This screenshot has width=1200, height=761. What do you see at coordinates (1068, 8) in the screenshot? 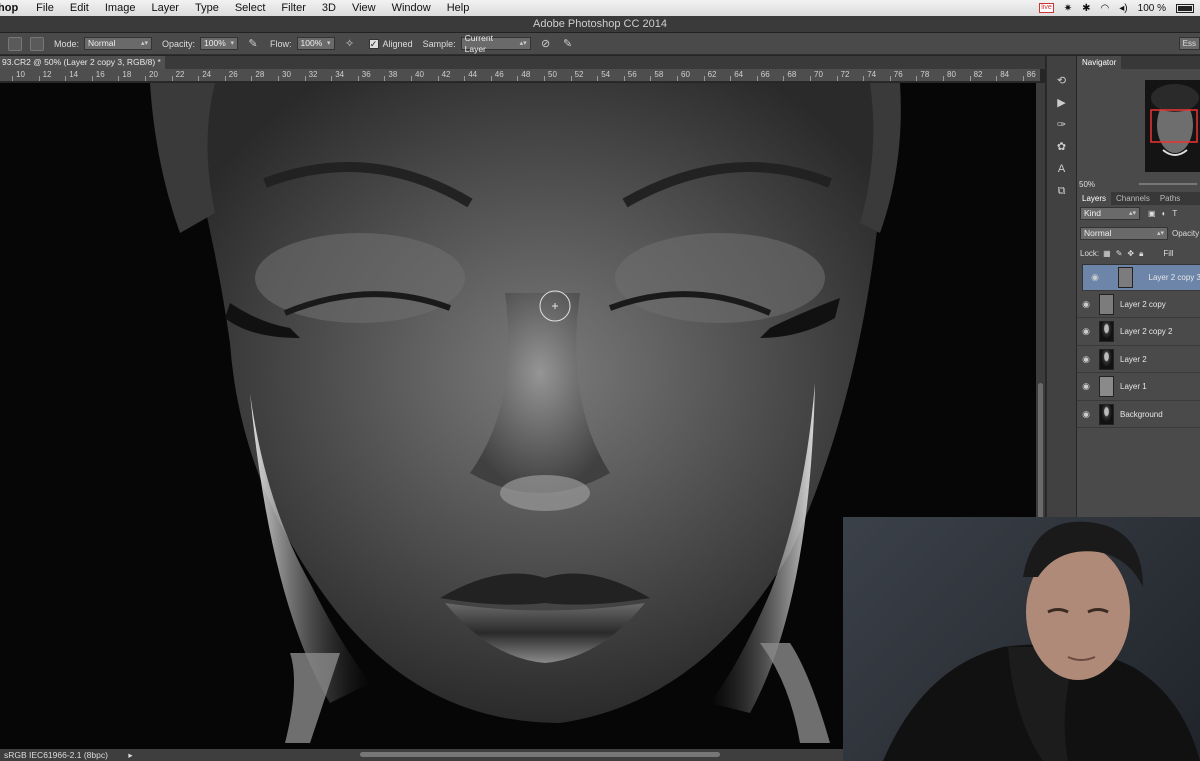
I see `brightness-icon: ✷` at bounding box center [1068, 8].